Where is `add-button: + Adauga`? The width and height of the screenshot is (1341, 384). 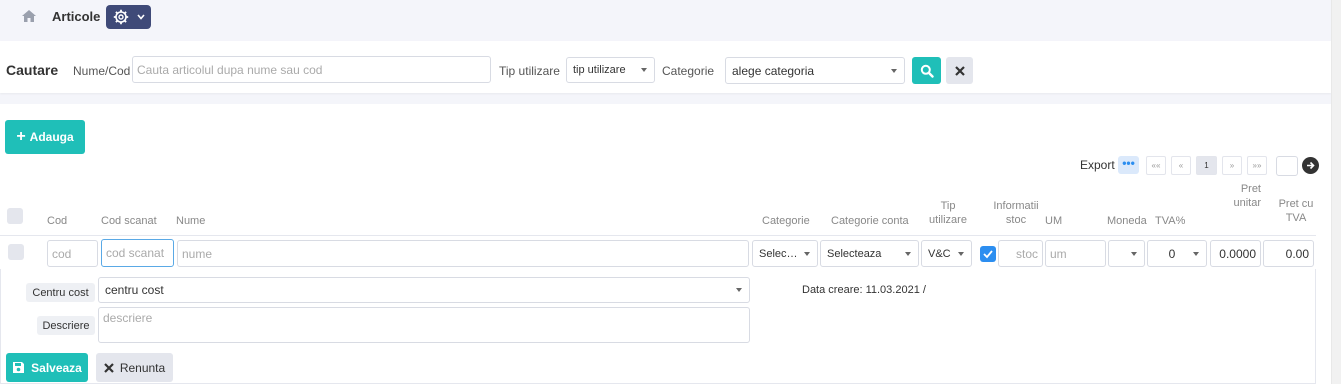
add-button: + Adauga is located at coordinates (45, 137).